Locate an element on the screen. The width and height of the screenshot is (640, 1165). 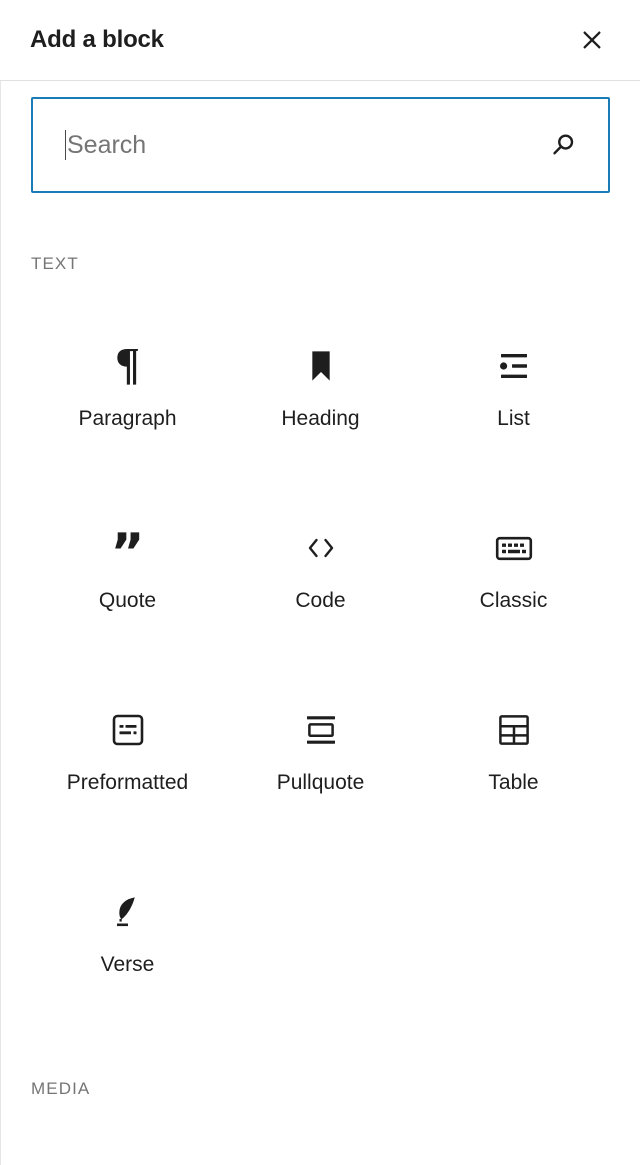
category-title-text: TEXT is located at coordinates (55, 263).